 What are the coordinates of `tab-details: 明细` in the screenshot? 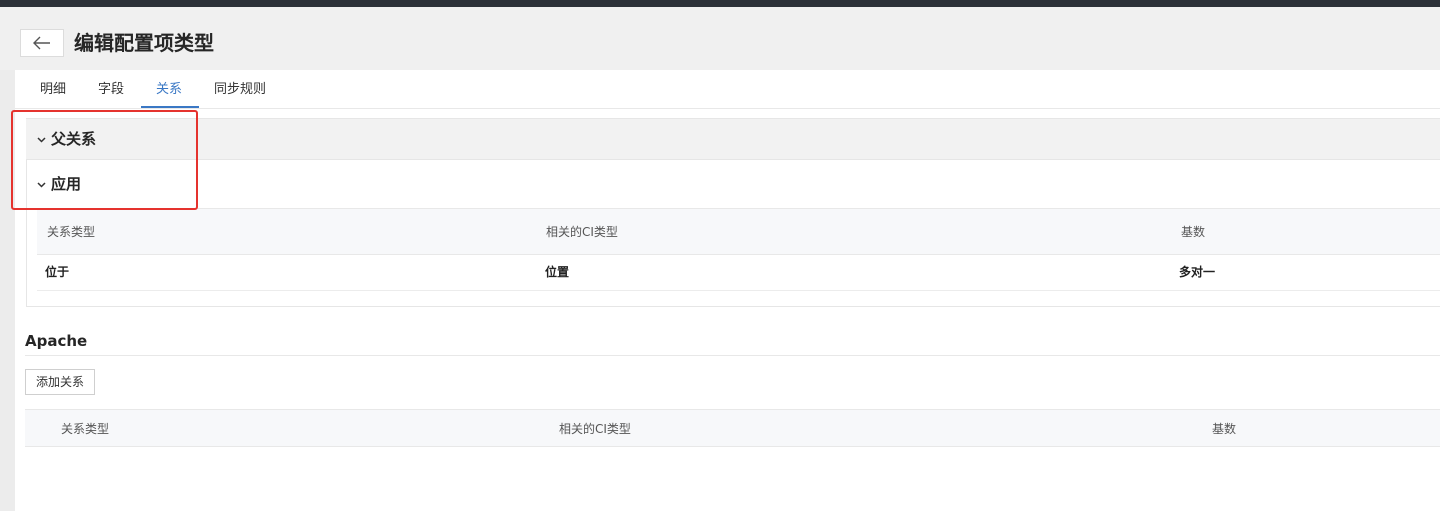 It's located at (53, 89).